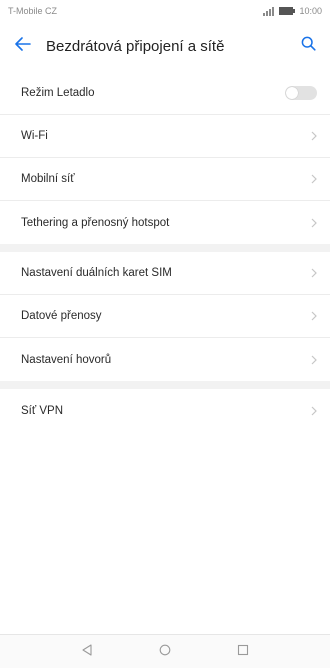 The image size is (330, 668). What do you see at coordinates (301, 93) in the screenshot?
I see `airplane-mode-toggle` at bounding box center [301, 93].